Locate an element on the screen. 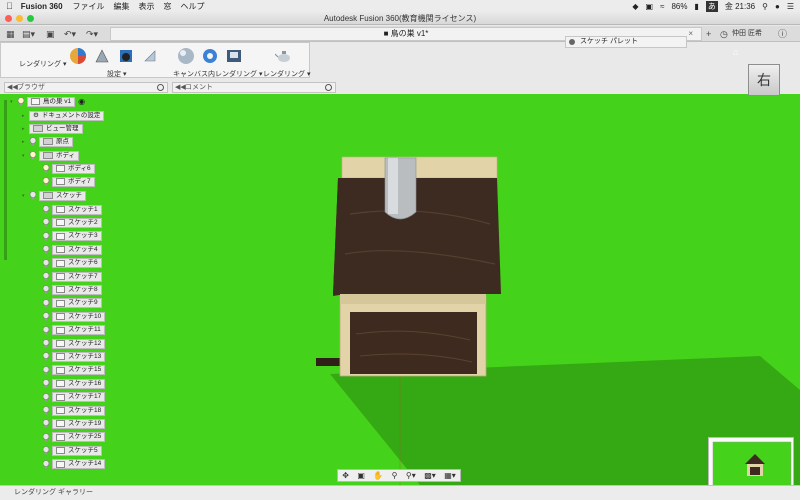 The height and width of the screenshot is (500, 800). tree-item-sketches: ▾ スケッチ is located at coordinates (54, 195).